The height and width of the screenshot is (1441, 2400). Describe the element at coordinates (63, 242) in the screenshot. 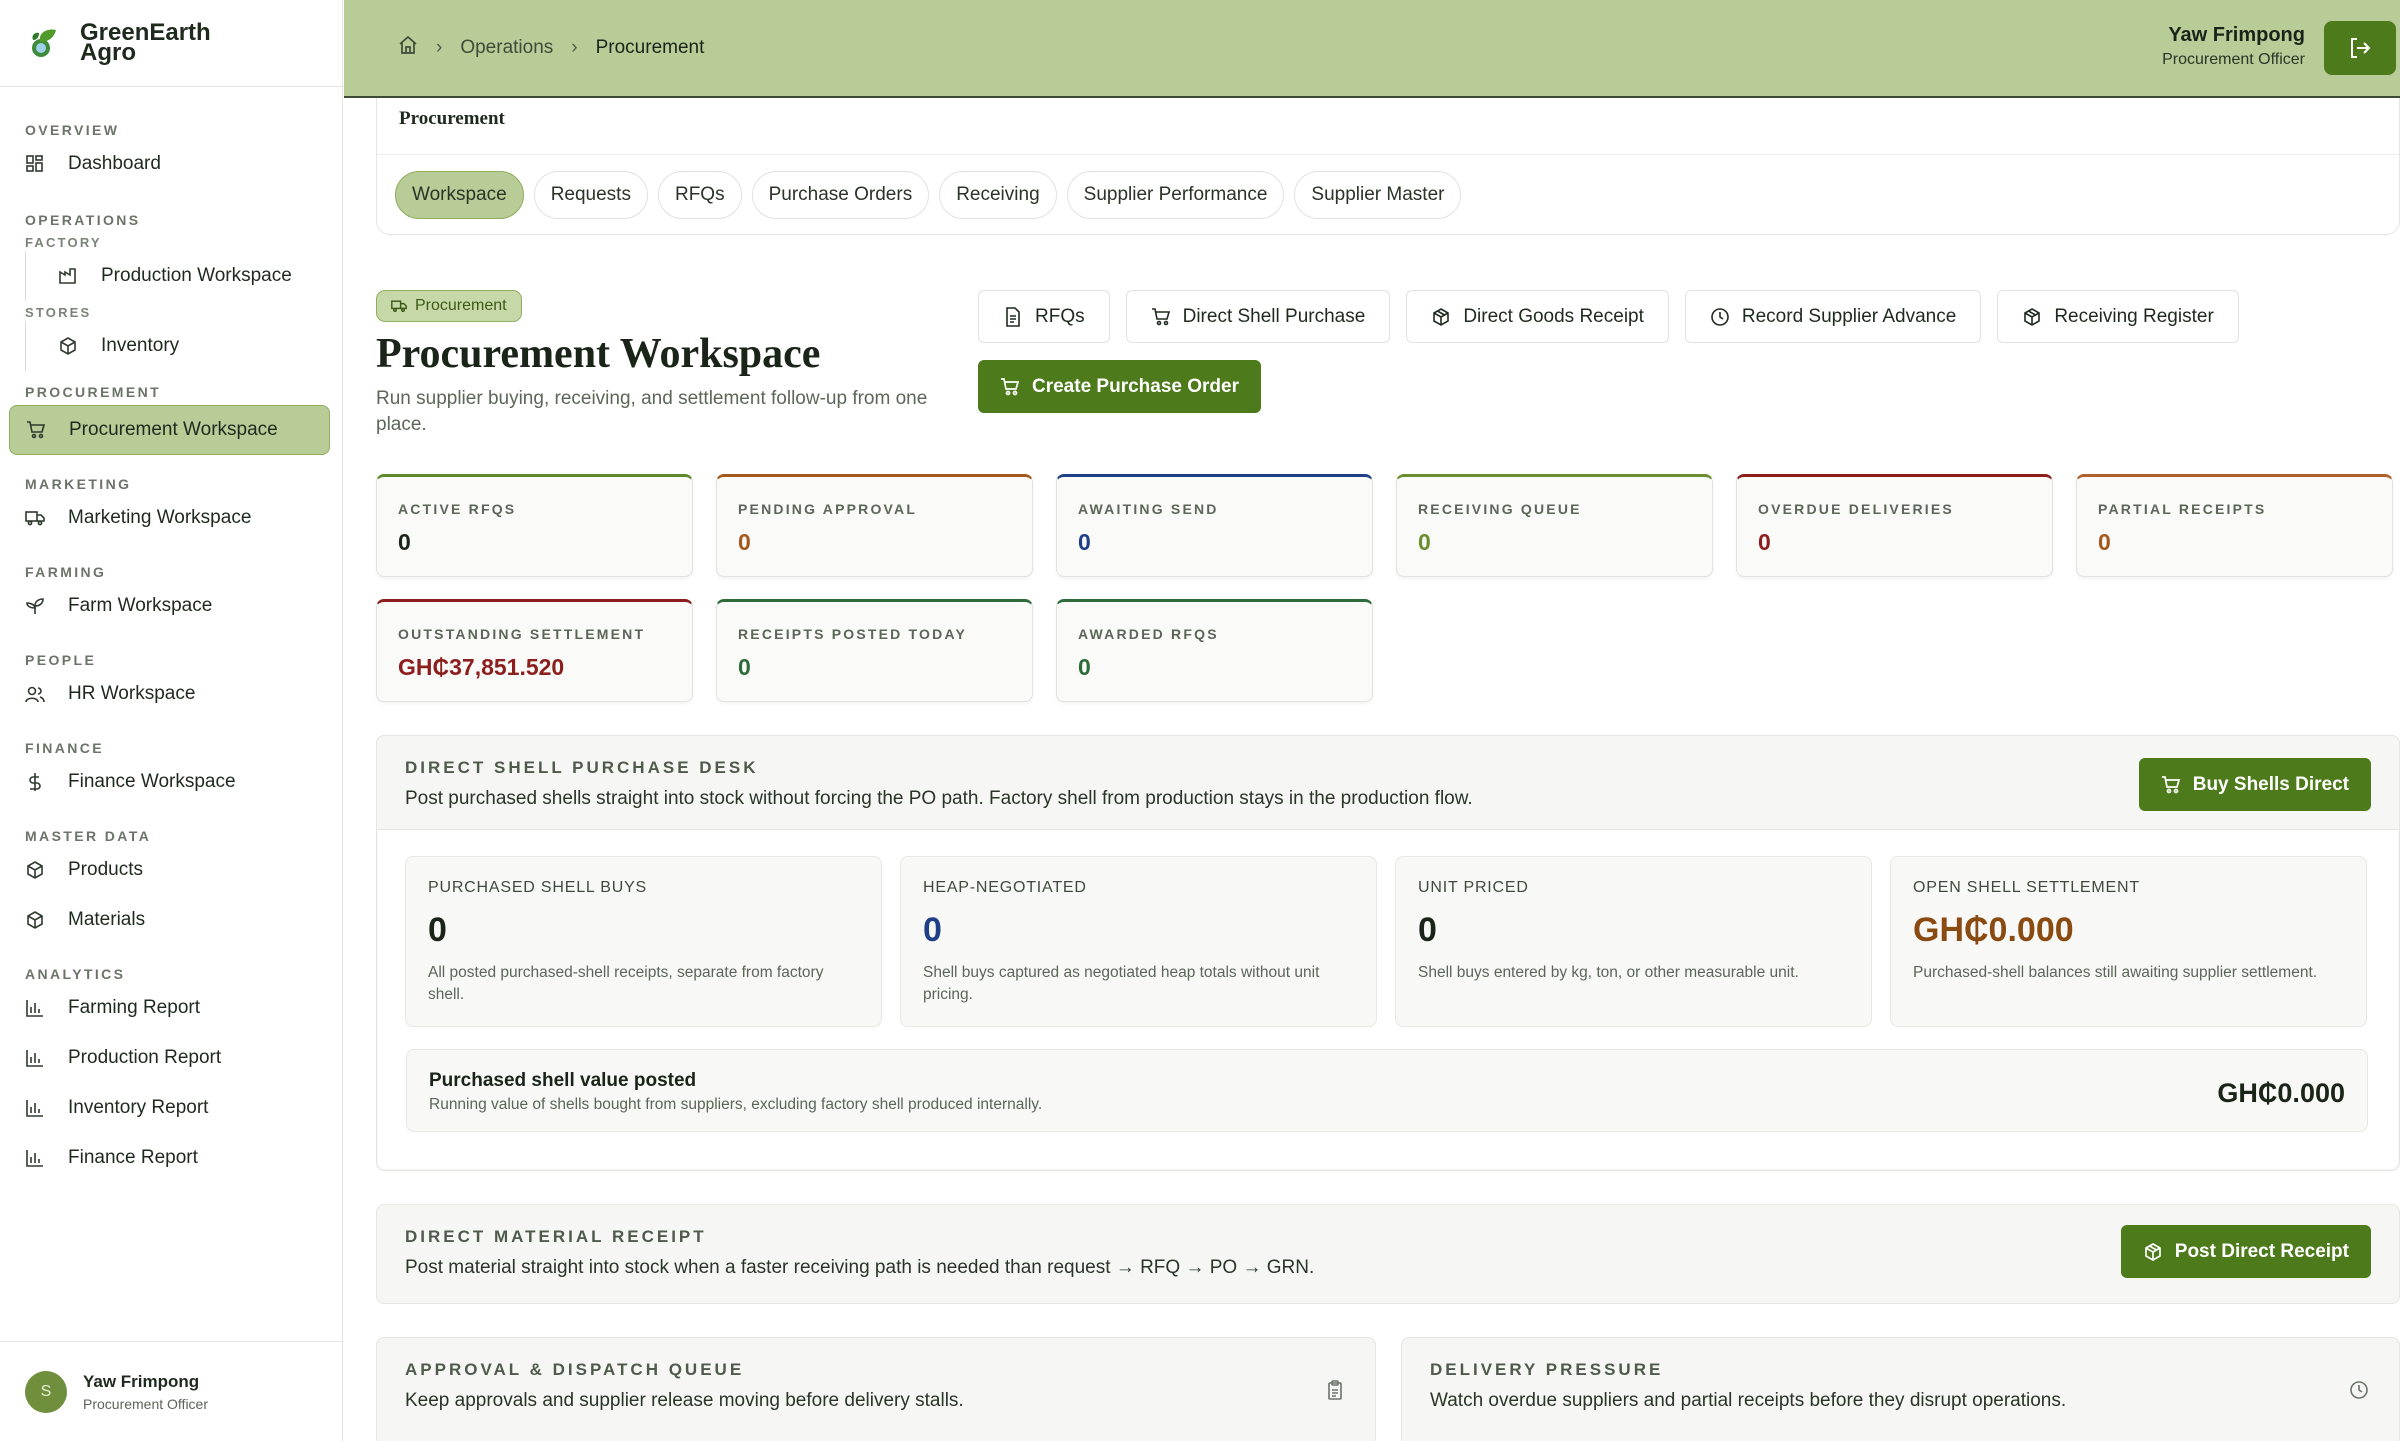

I see `nav-subsection-factory: FACTORY` at that location.